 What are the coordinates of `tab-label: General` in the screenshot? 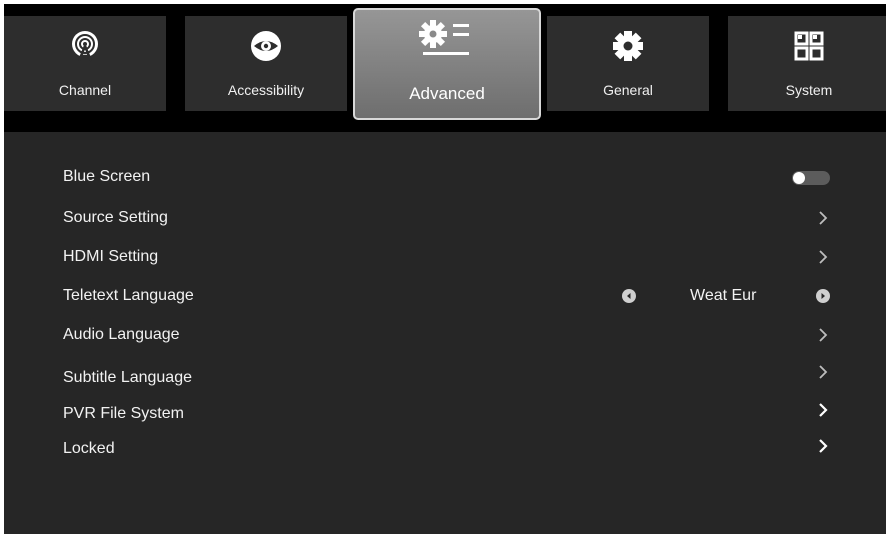 It's located at (628, 90).